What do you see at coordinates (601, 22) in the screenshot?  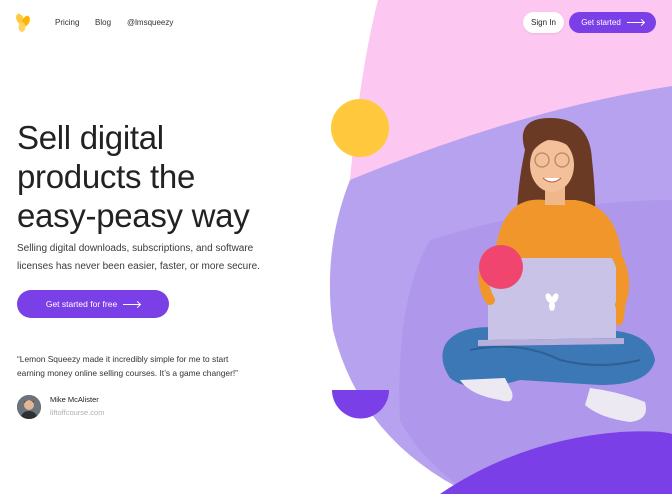 I see `get-started-label: Get started` at bounding box center [601, 22].